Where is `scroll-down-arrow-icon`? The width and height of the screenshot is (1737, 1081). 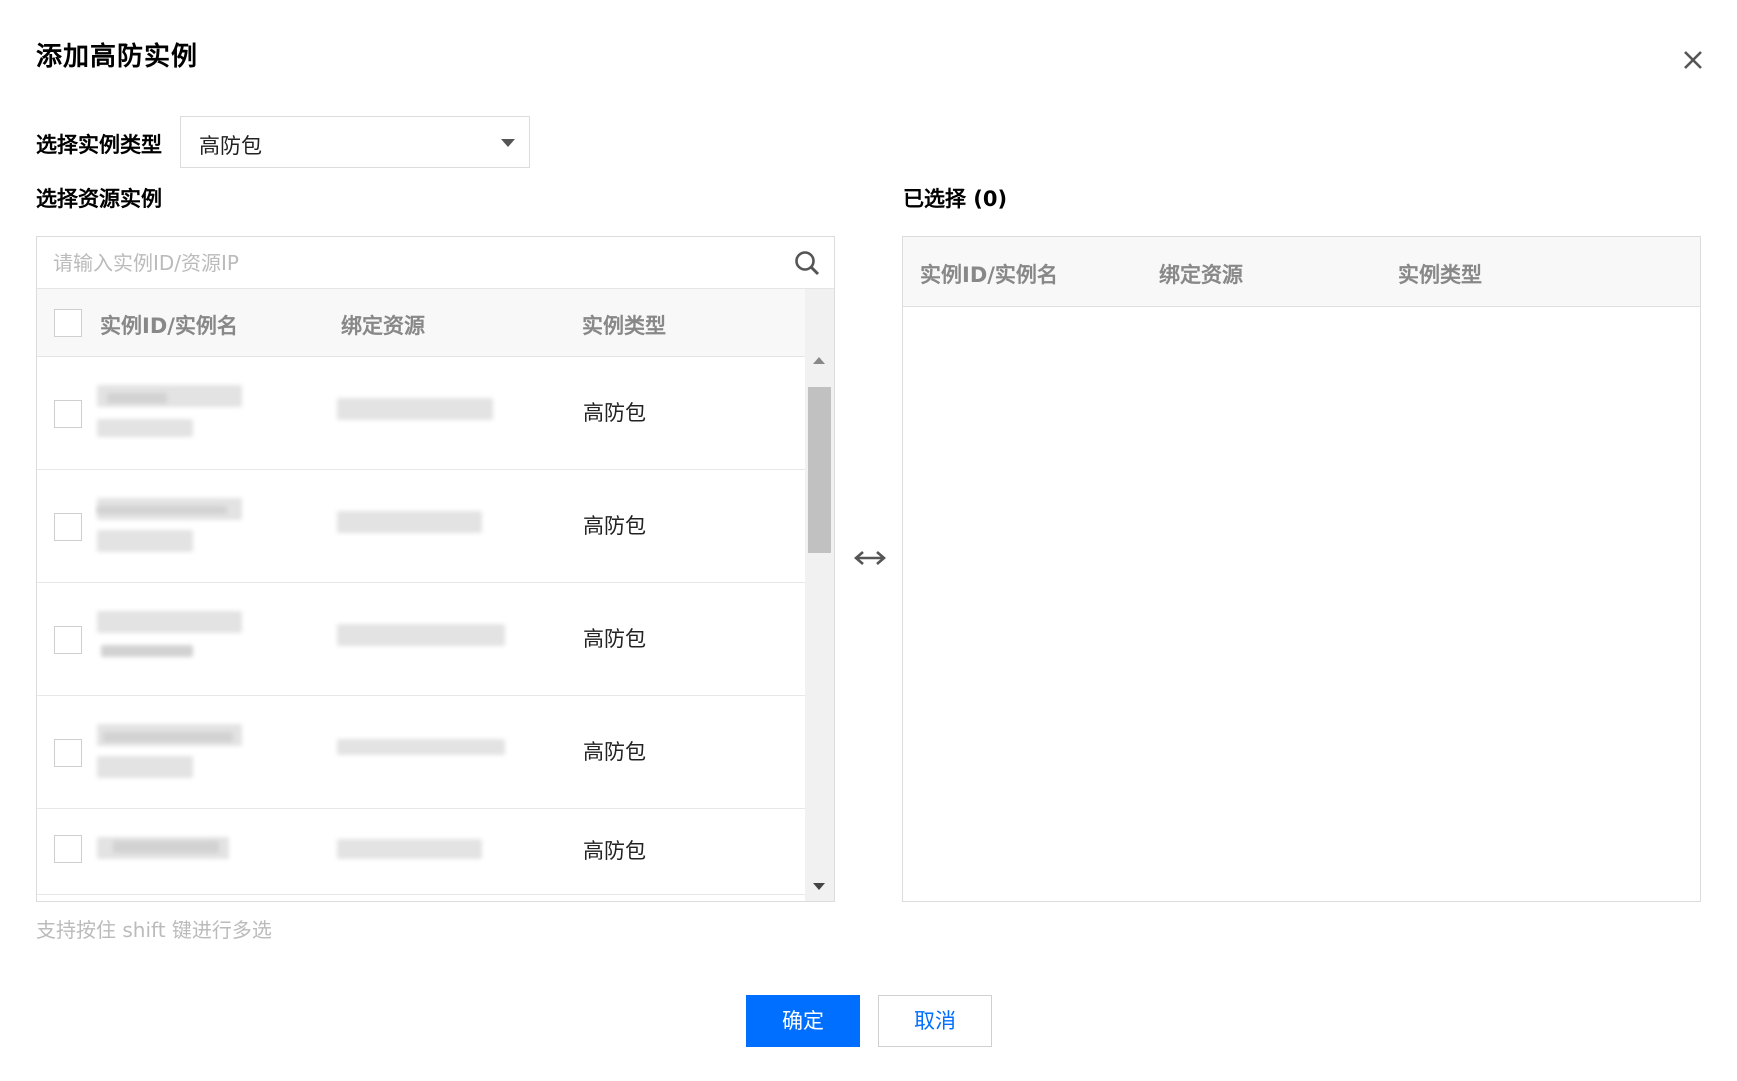 scroll-down-arrow-icon is located at coordinates (819, 886).